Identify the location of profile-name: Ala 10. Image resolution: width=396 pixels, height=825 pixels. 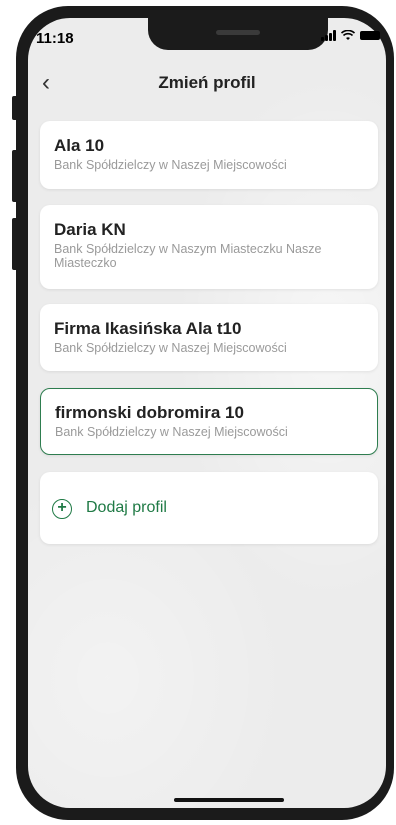
(79, 145).